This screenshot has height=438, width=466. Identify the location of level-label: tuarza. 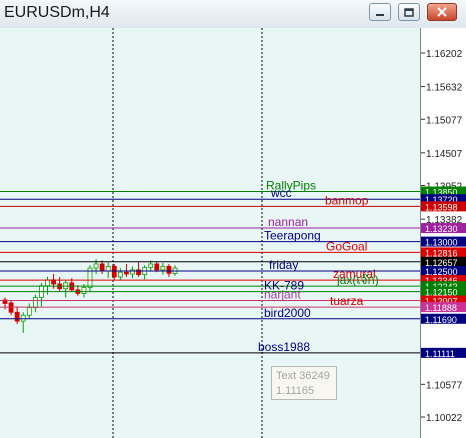
(347, 301).